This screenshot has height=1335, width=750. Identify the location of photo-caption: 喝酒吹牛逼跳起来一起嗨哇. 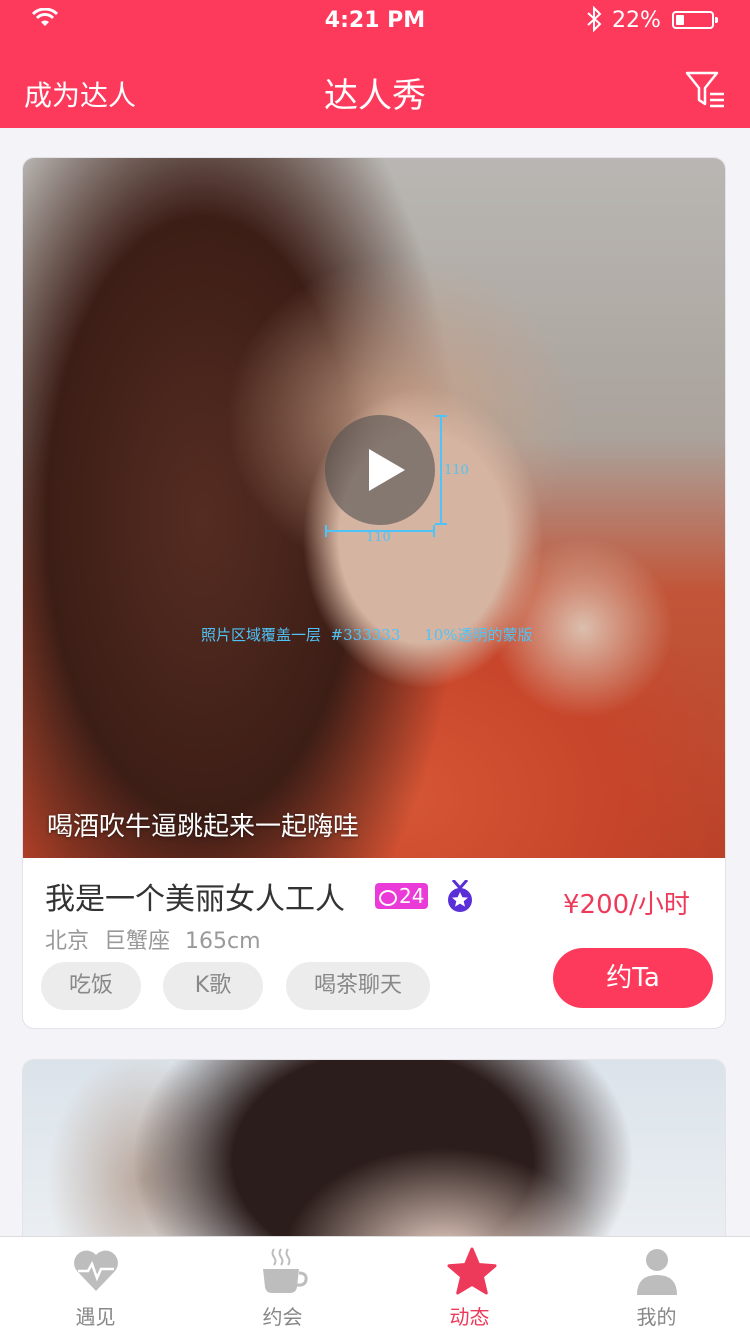
(203, 827).